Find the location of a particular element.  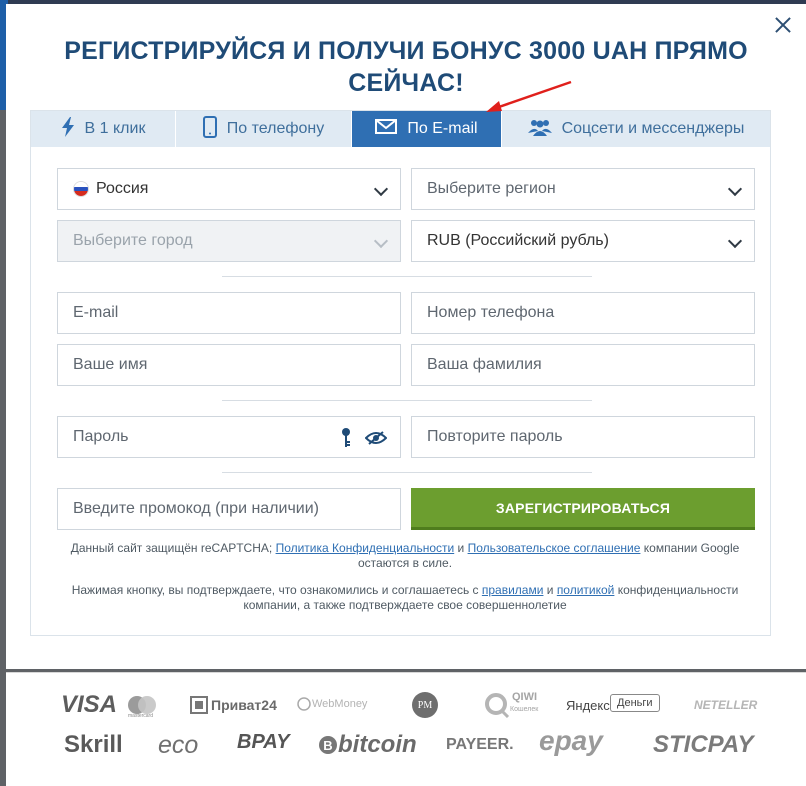

qiwi-caption: Кошелек is located at coordinates (524, 709).